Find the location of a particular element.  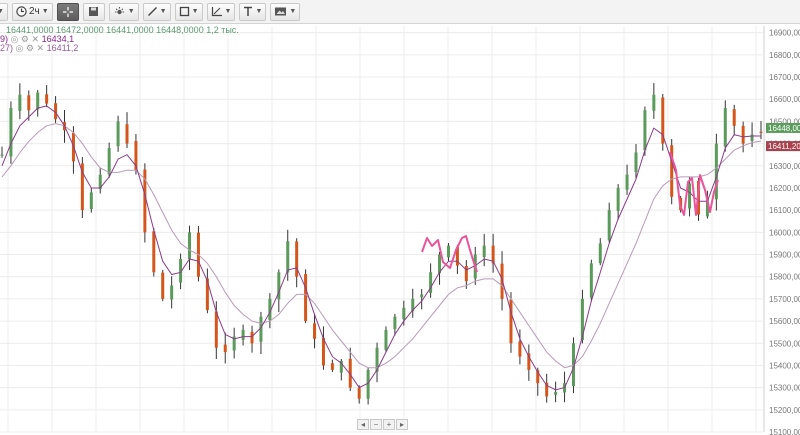

indicators-button: ▼ is located at coordinates (123, 11).